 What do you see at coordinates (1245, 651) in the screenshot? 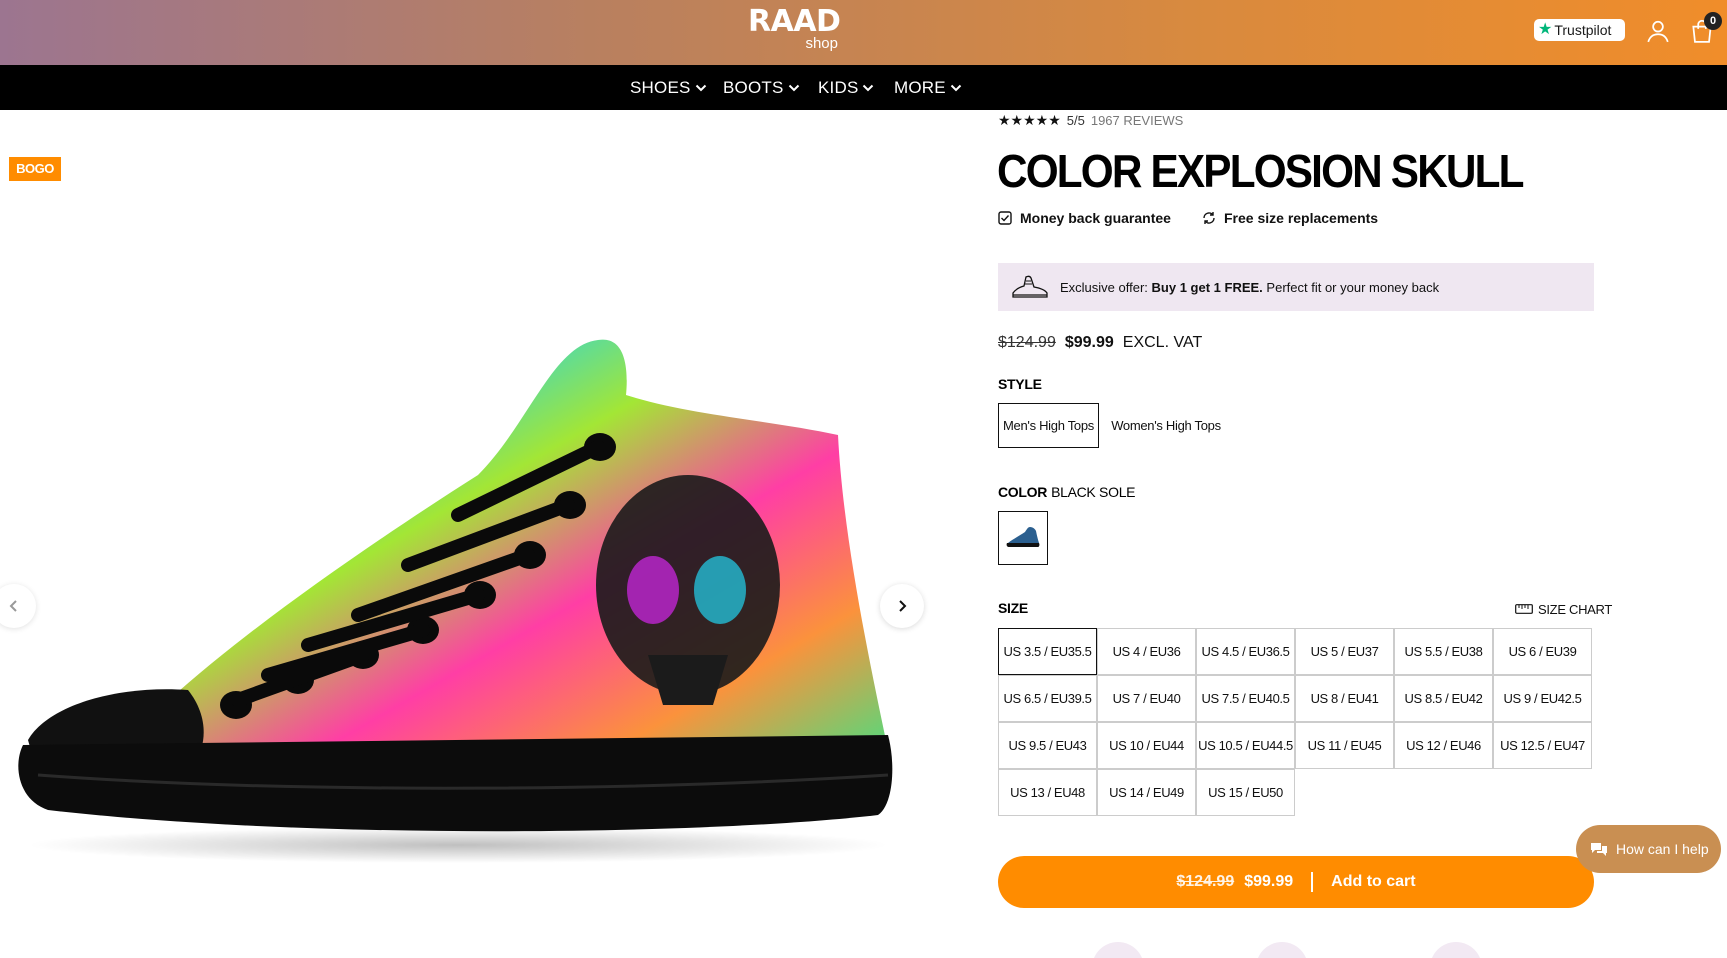
I see `size-option: US 4.5 / EU36.5` at bounding box center [1245, 651].